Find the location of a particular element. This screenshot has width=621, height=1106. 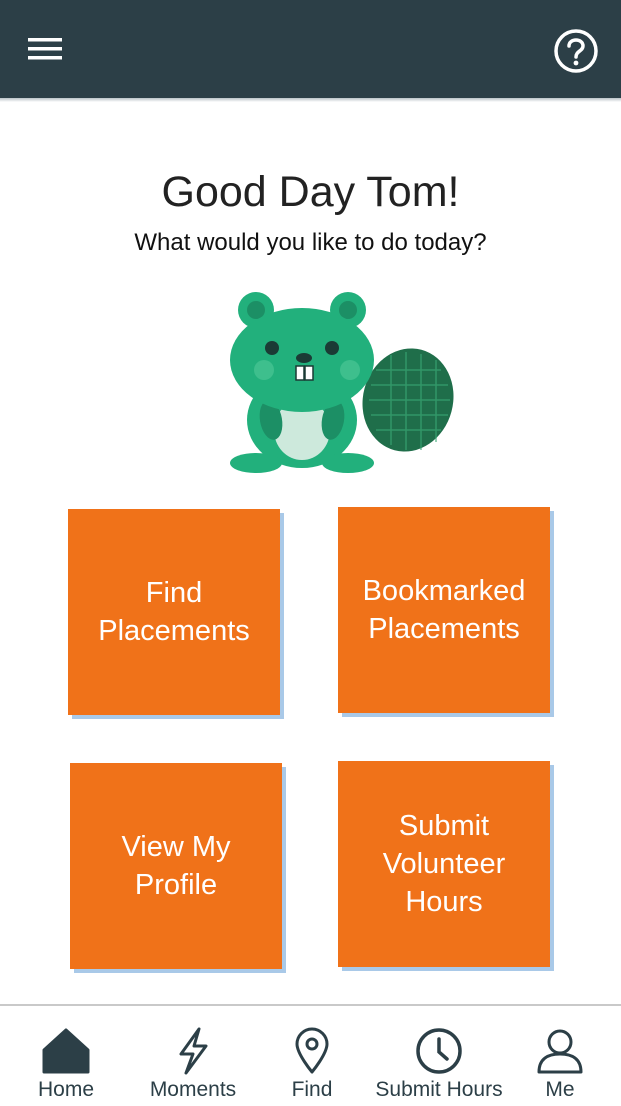

nav-me: Me is located at coordinates (560, 1056).